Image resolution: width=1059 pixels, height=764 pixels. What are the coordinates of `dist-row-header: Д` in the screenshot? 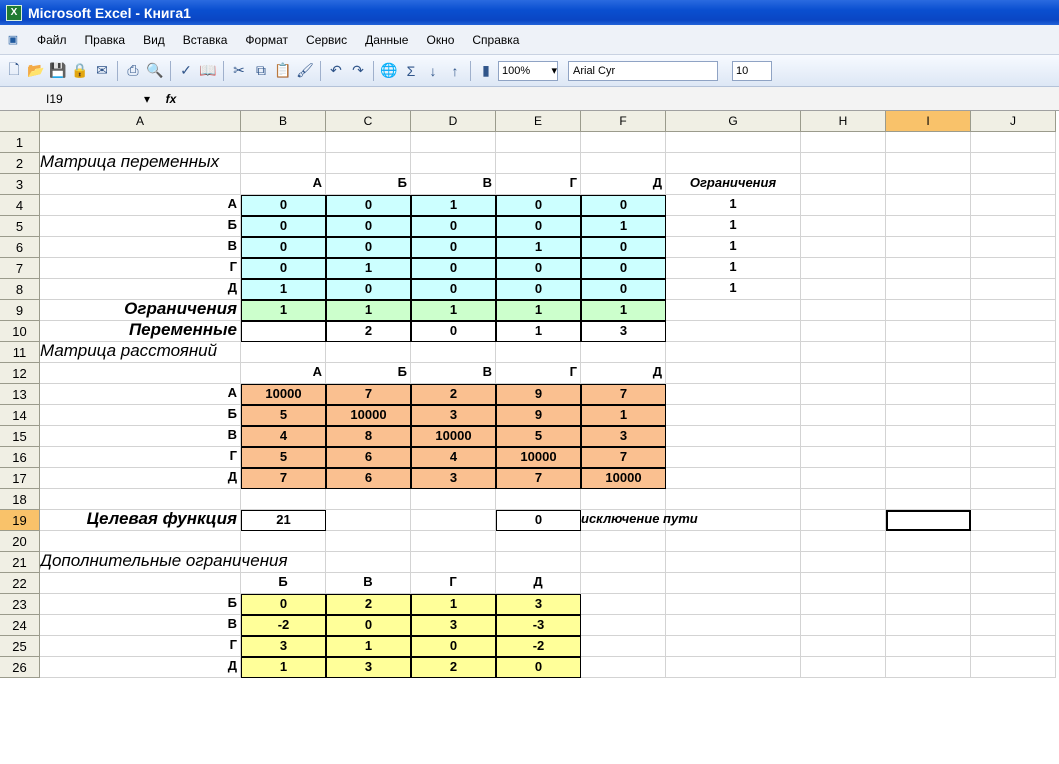 It's located at (140, 478).